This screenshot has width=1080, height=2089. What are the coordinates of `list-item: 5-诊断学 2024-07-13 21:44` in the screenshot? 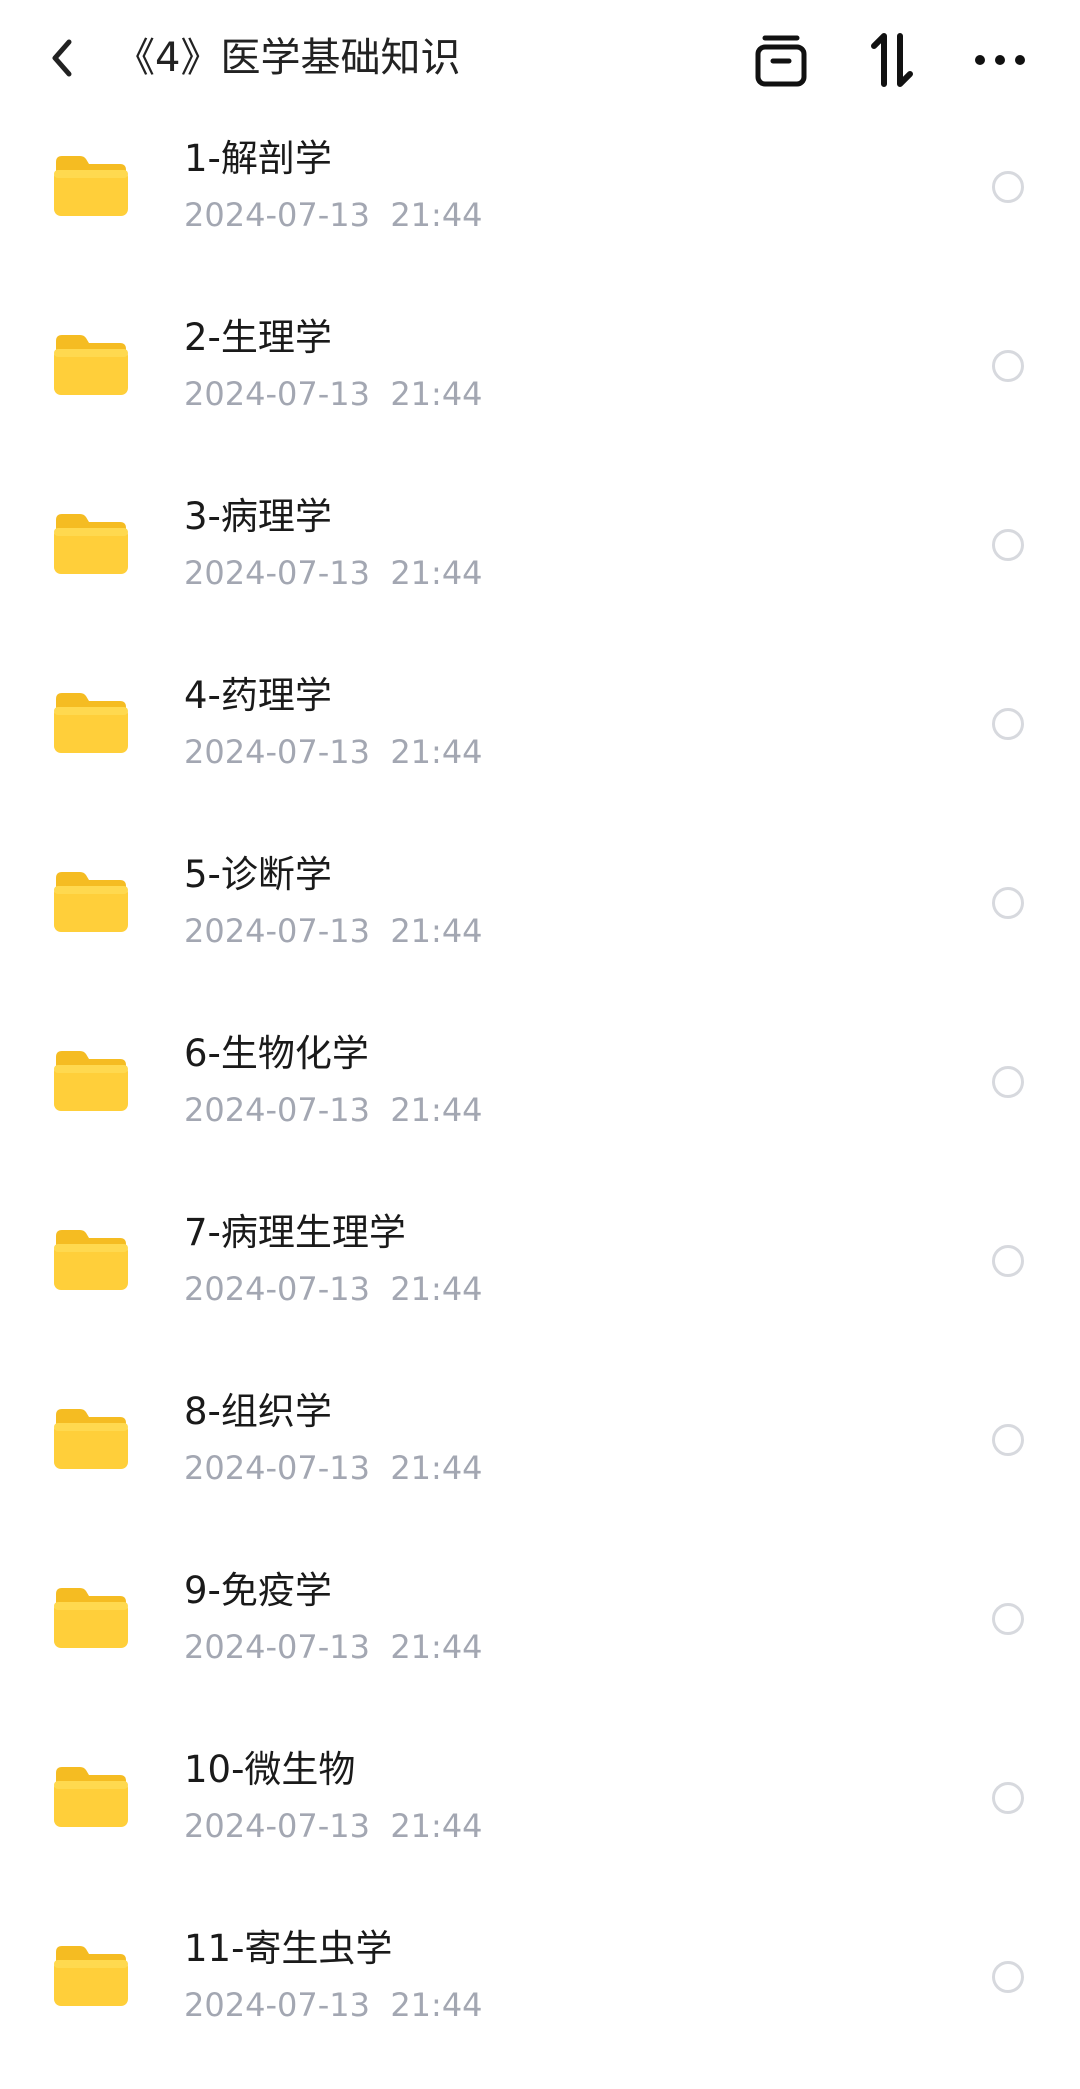 It's located at (540, 925).